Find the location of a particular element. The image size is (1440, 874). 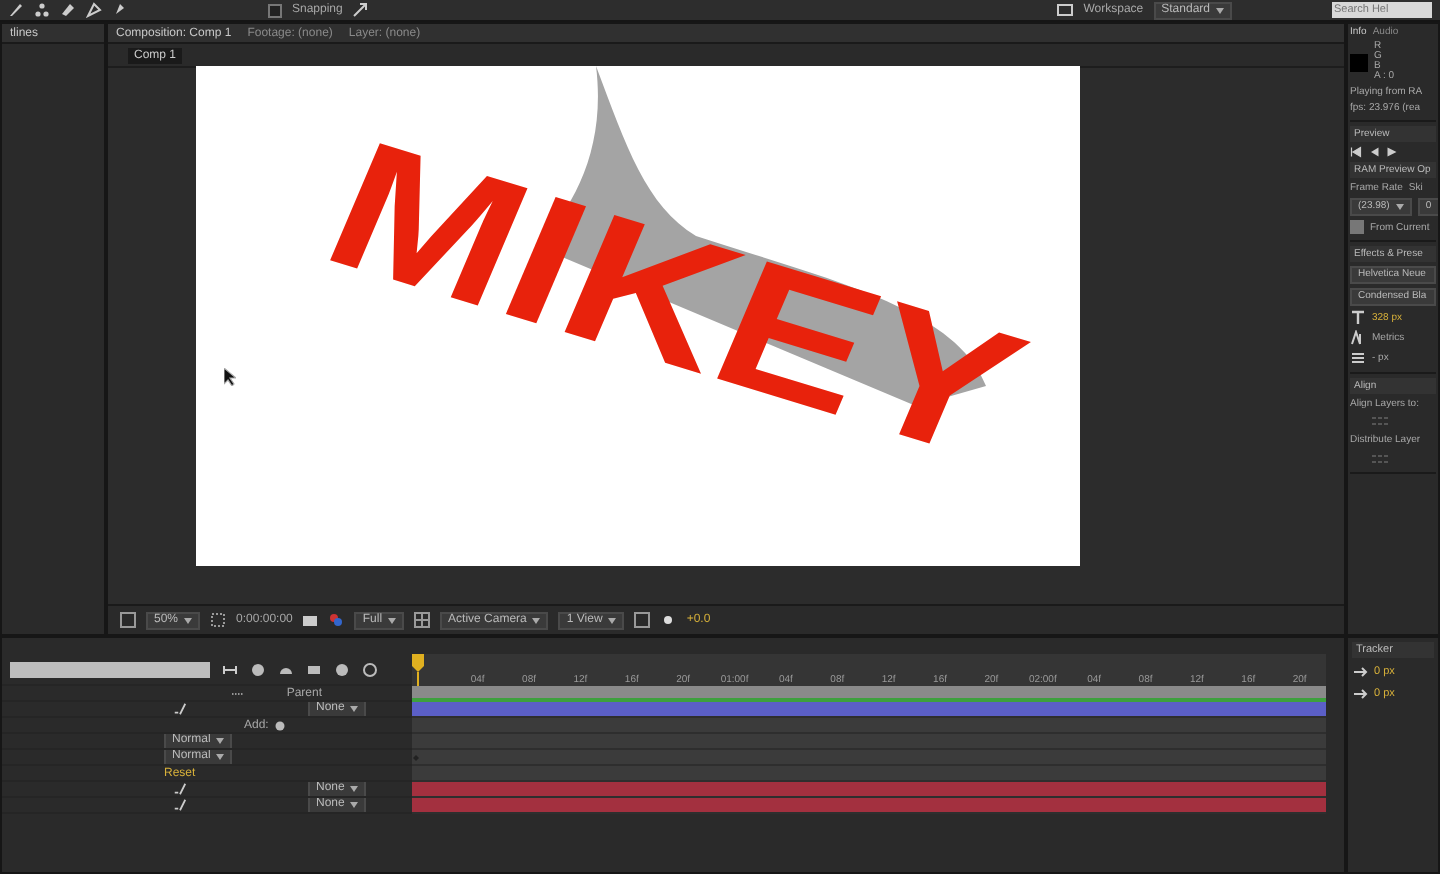

previous-frame-icon is located at coordinates (1374, 152).